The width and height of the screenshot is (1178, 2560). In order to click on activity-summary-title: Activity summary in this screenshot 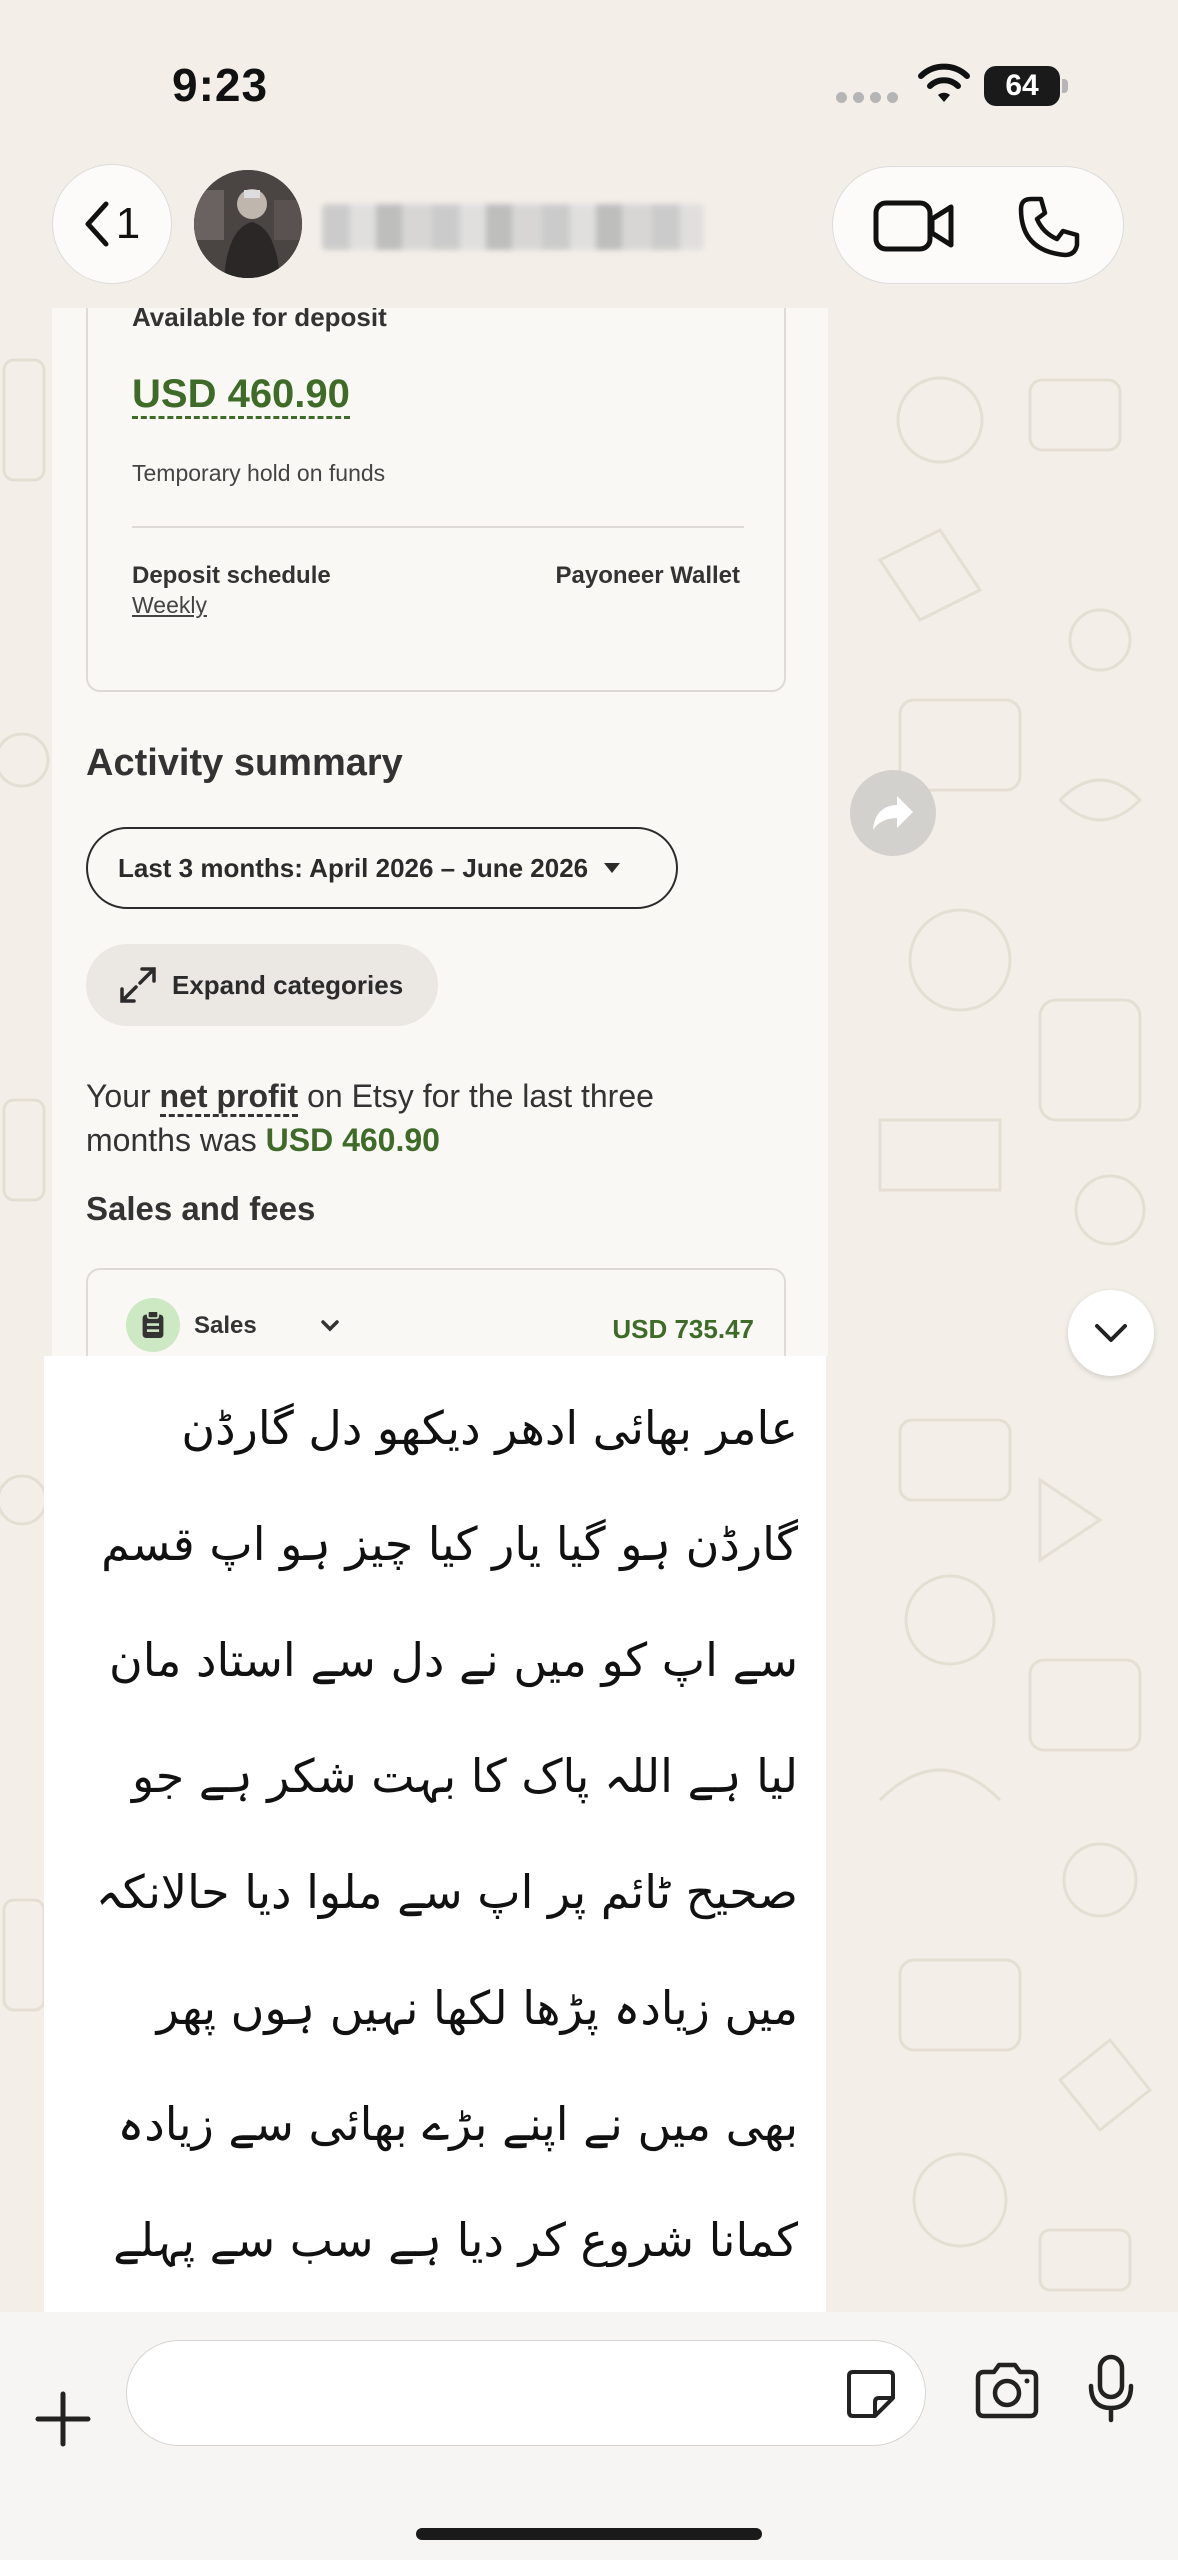, I will do `click(244, 763)`.